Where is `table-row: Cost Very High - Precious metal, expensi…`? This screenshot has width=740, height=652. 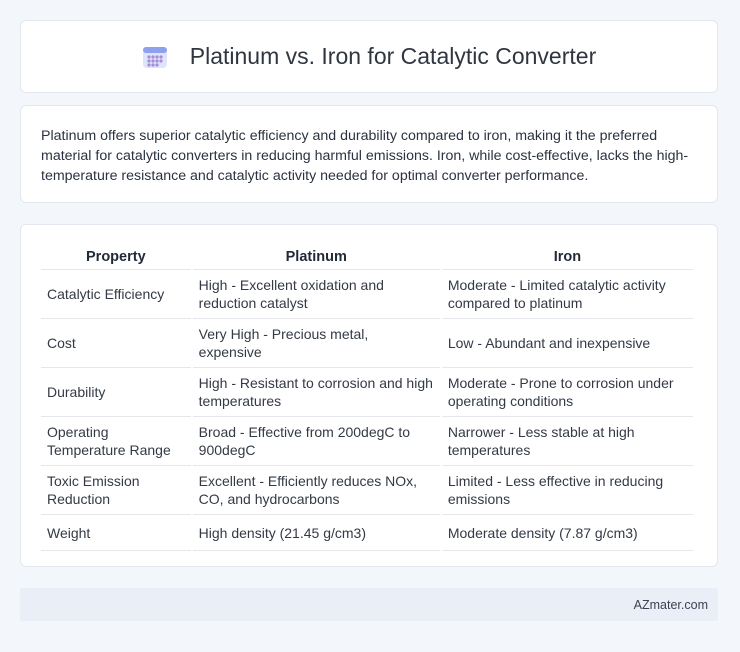
table-row: Cost Very High - Precious metal, expensi… is located at coordinates (367, 343).